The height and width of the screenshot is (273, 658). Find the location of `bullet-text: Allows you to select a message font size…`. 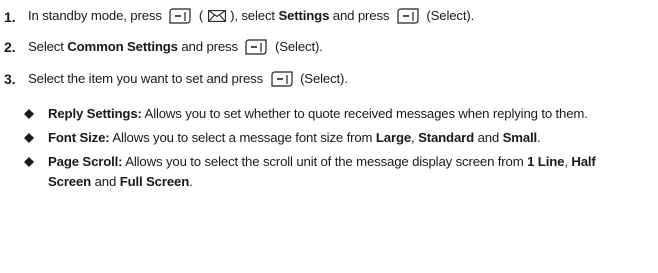

bullet-text: Allows you to select a message font size… is located at coordinates (242, 137).